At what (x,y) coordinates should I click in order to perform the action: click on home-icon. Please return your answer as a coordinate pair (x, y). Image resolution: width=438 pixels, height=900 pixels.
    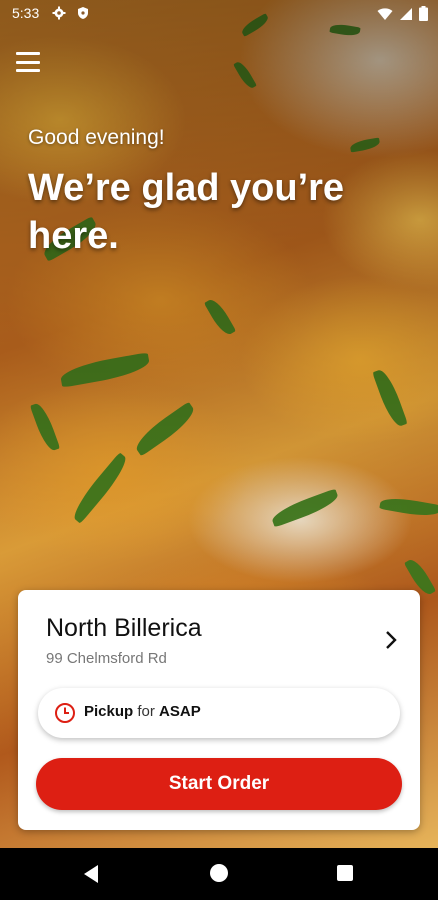
    Looking at the image, I should click on (219, 873).